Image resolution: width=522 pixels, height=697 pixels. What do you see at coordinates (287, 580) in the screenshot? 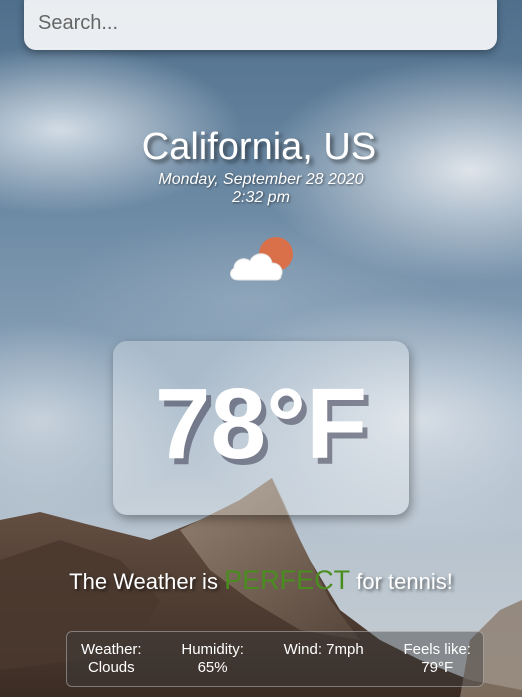
I see `verdict-word: PERFECT` at bounding box center [287, 580].